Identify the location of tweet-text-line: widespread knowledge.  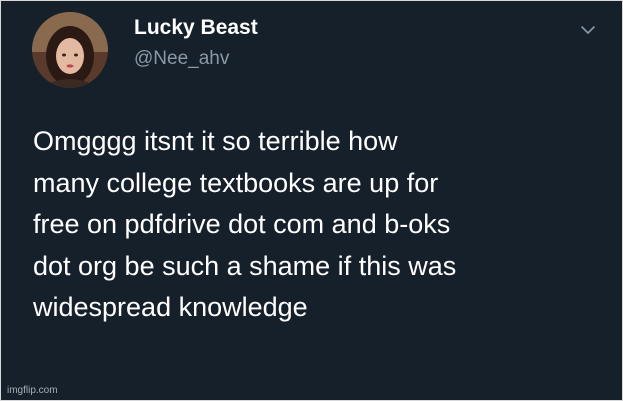
(170, 307).